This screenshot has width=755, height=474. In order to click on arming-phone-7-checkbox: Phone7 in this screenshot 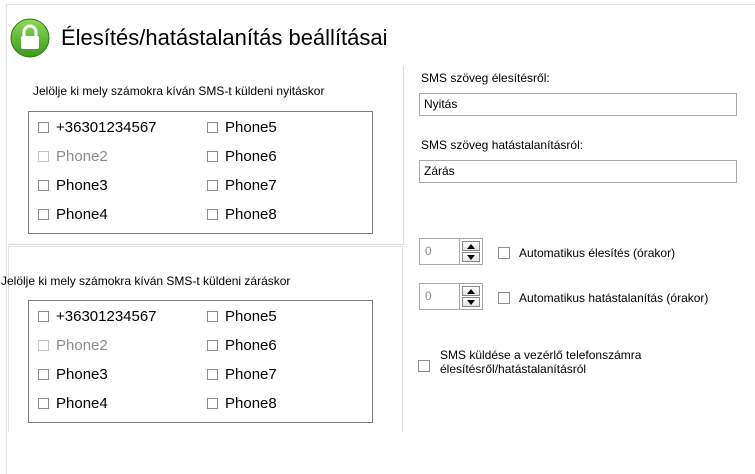, I will do `click(242, 185)`.